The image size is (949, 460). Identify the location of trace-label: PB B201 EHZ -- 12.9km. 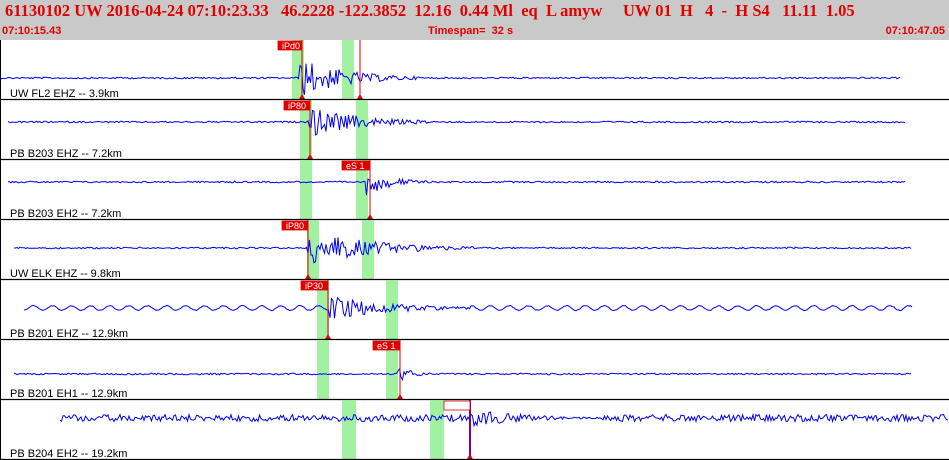
(69, 334).